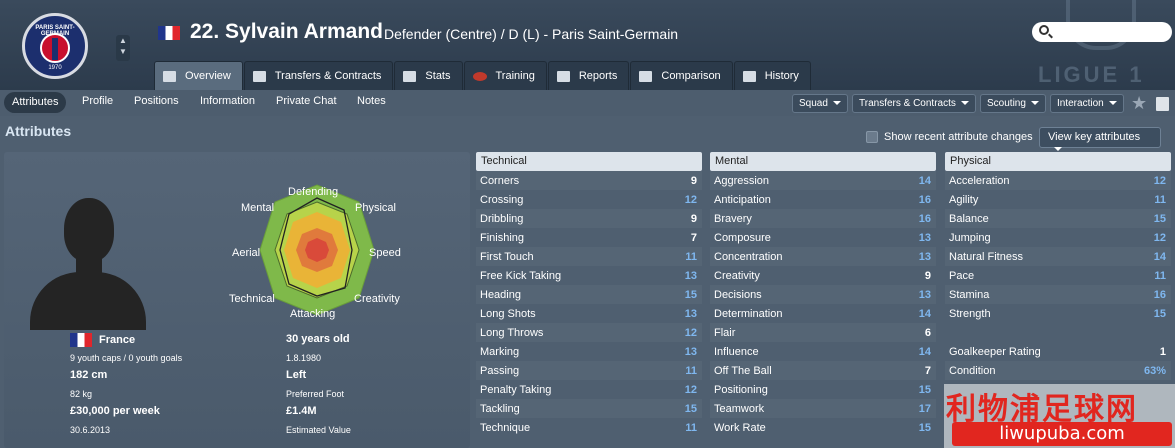 Image resolution: width=1175 pixels, height=448 pixels. I want to click on tab-reports: Reports, so click(588, 75).